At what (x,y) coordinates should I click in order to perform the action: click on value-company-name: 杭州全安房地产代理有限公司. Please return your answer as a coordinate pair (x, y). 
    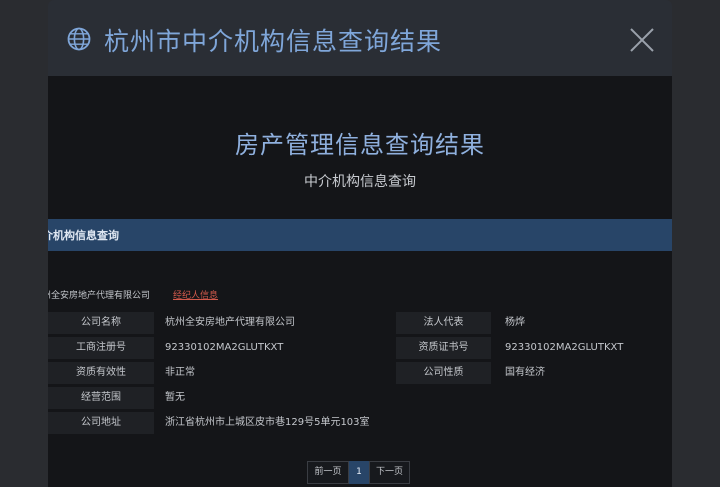
    Looking at the image, I should click on (230, 322).